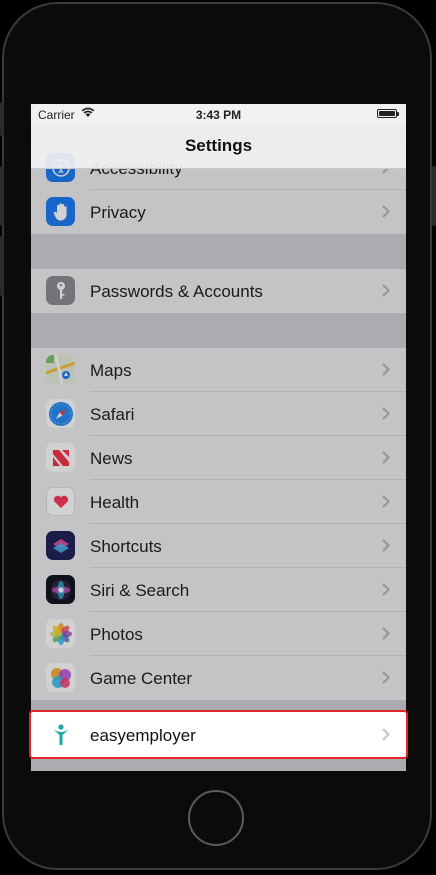  Describe the element at coordinates (118, 212) in the screenshot. I see `settings-row-label: Privacy` at that location.